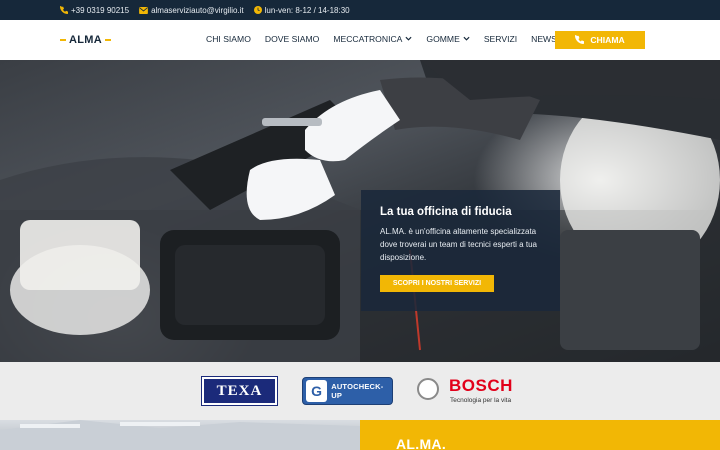  I want to click on bosch-armature-icon, so click(428, 389).